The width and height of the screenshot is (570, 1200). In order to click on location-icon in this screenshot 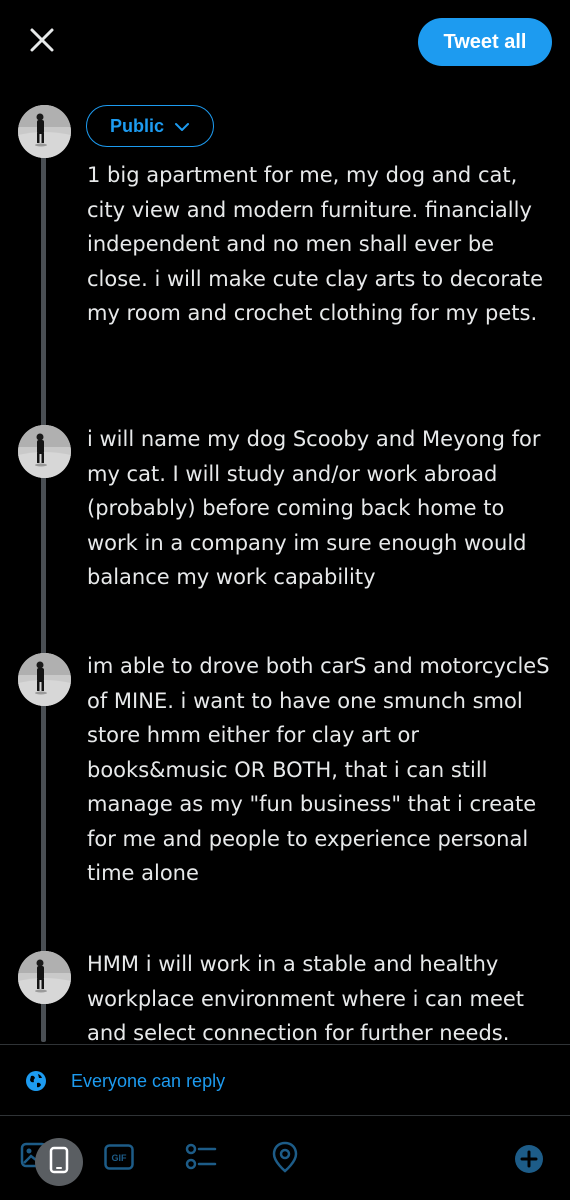, I will do `click(285, 1159)`.